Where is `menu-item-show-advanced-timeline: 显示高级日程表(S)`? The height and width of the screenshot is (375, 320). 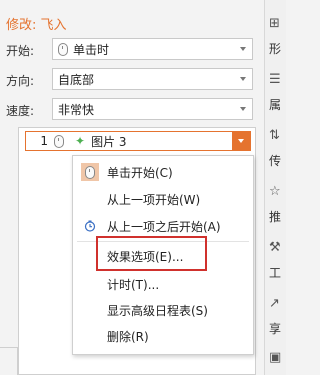 menu-item-show-advanced-timeline: 显示高级日程表(S) is located at coordinates (163, 310).